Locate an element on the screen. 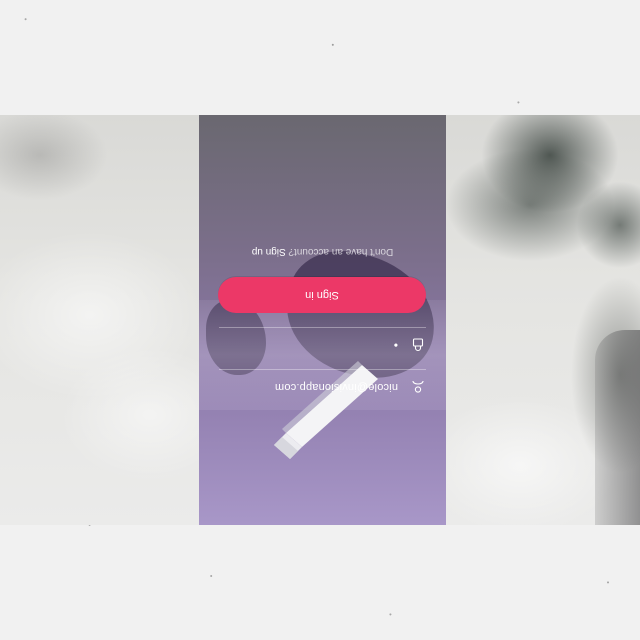 This screenshot has height=640, width=640. password-field: • is located at coordinates (322, 345).